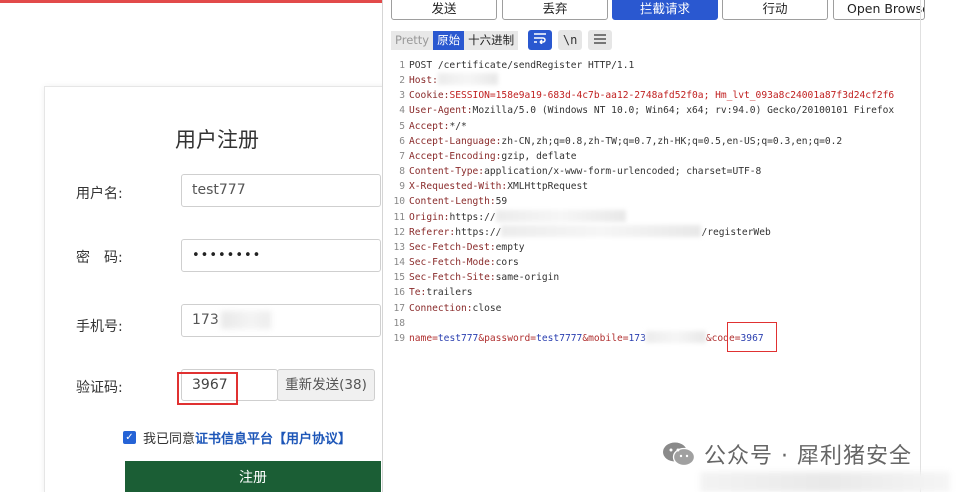 Image resolution: width=974 pixels, height=492 pixels. What do you see at coordinates (281, 320) in the screenshot?
I see `mobile-field: 173` at bounding box center [281, 320].